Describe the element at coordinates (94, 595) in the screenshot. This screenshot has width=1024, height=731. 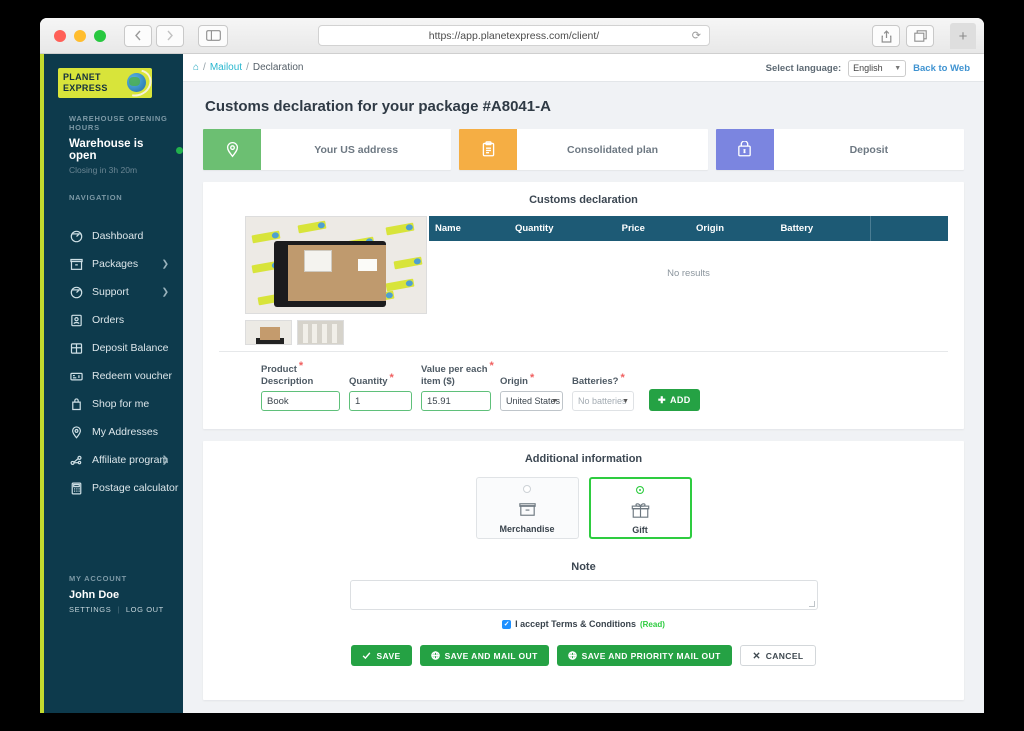
I see `account-name: John Doe` at that location.